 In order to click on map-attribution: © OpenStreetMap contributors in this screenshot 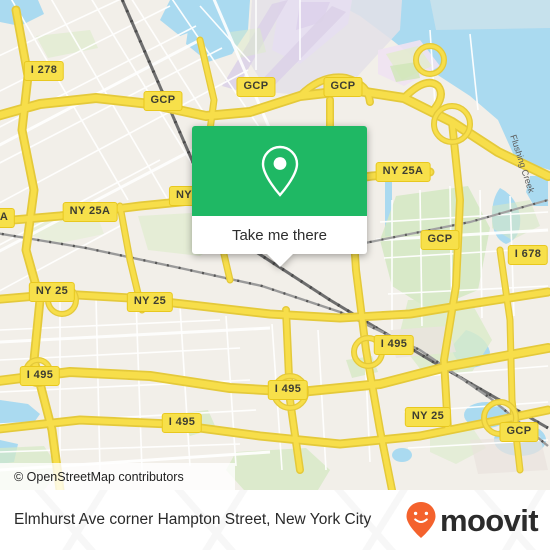, I will do `click(117, 476)`.